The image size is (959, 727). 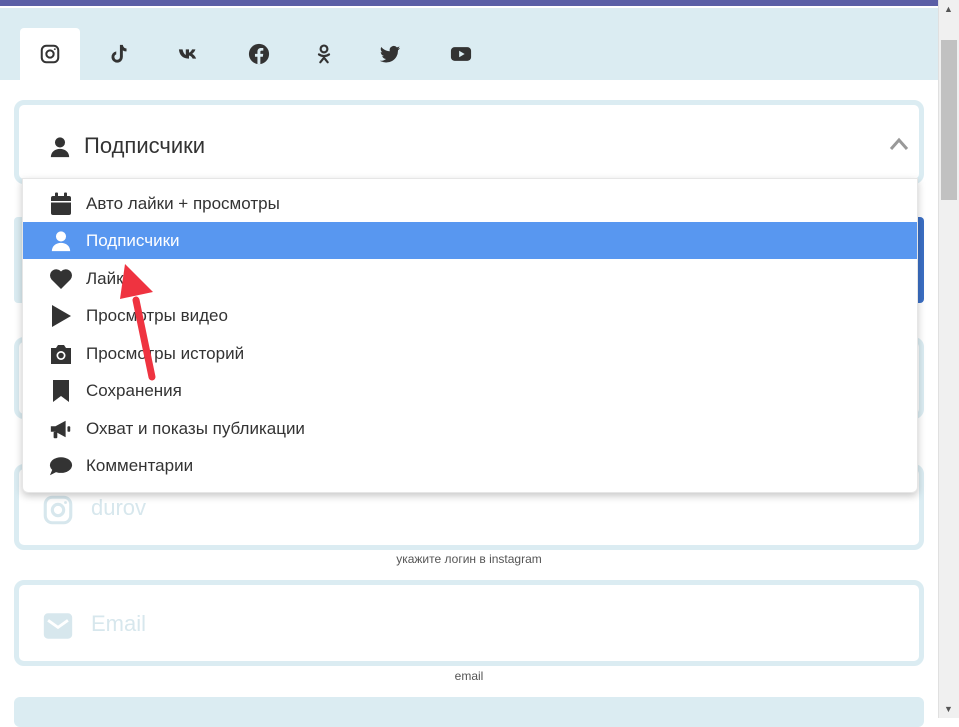 What do you see at coordinates (469, 676) in the screenshot?
I see `email-hint: email` at bounding box center [469, 676].